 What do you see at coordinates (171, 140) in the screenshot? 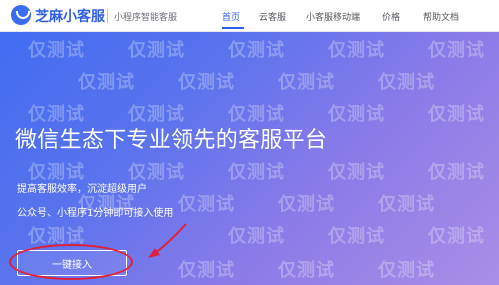
I see `hero-headline: 微信生态下专业领先的客服平台` at bounding box center [171, 140].